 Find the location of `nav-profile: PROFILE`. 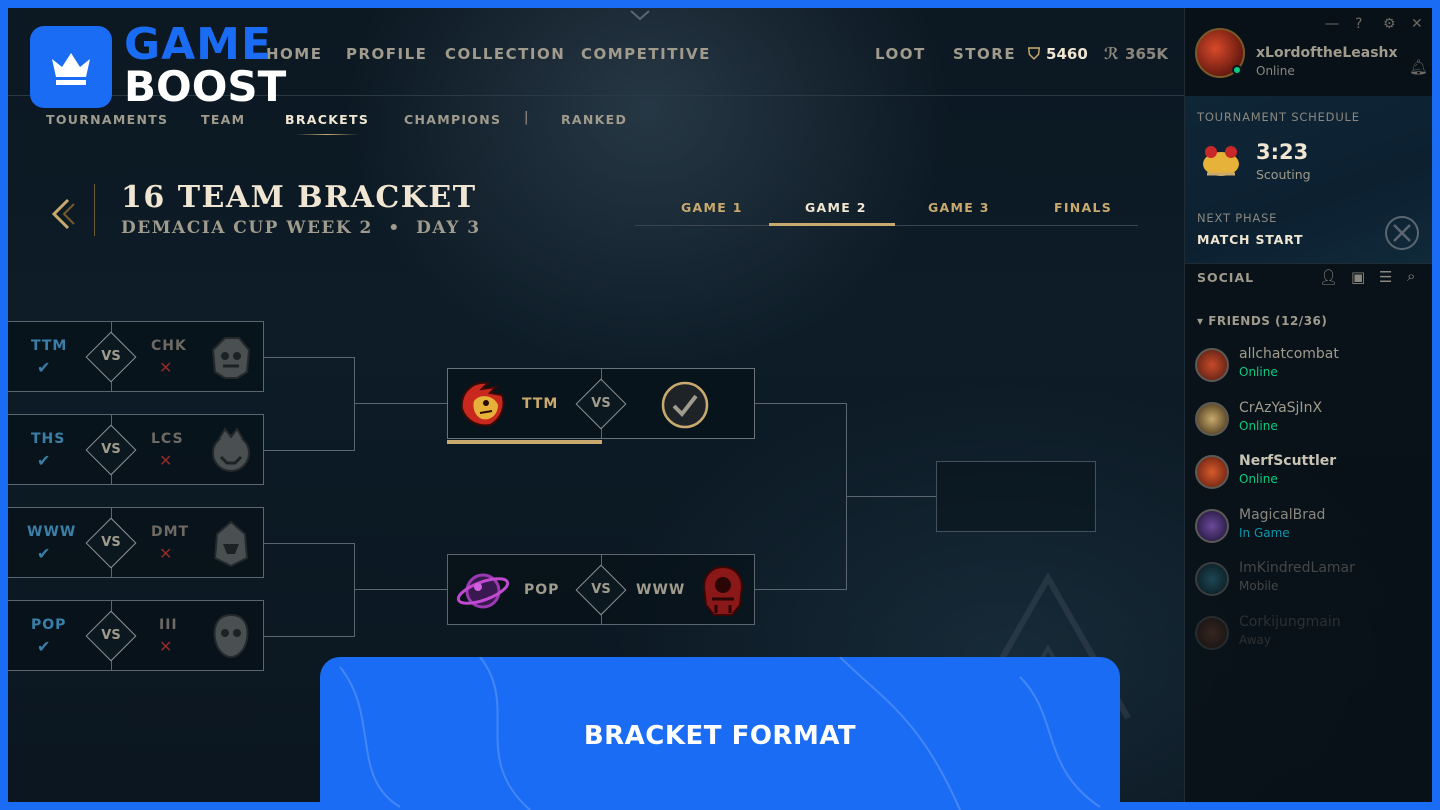

nav-profile: PROFILE is located at coordinates (386, 54).